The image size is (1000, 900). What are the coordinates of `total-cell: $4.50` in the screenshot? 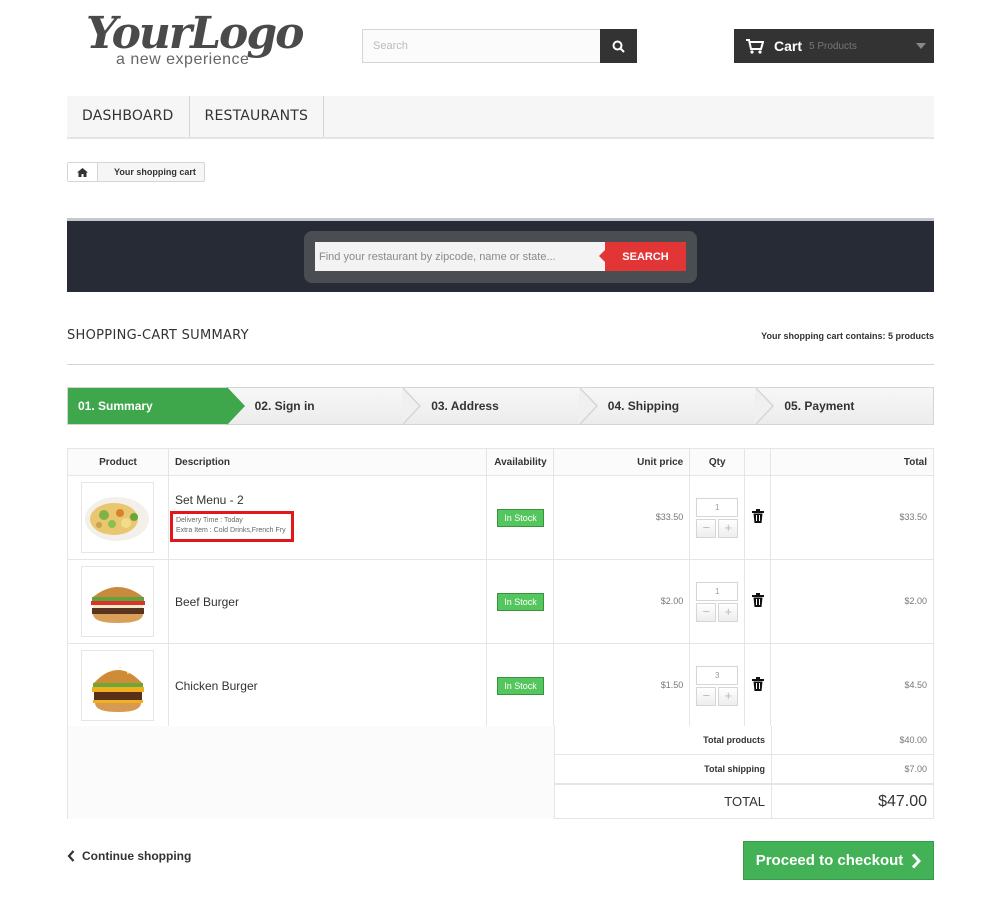 It's located at (852, 685).